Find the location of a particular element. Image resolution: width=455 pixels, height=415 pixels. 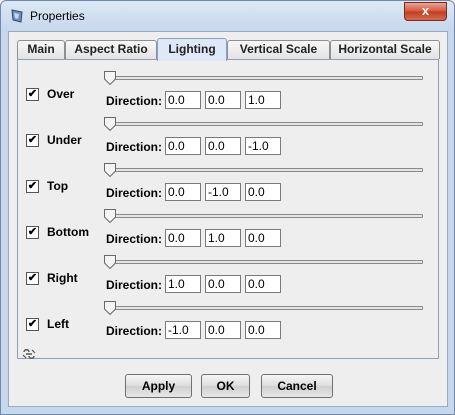

title-bar: Properties x is located at coordinates (227, 16).